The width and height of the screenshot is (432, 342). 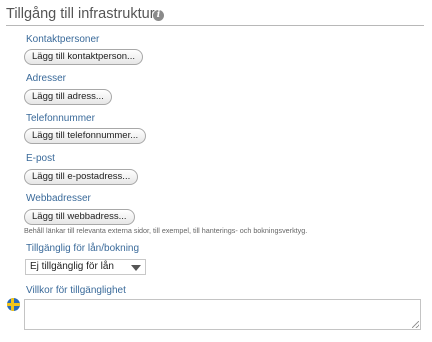 What do you see at coordinates (158, 15) in the screenshot?
I see `help-icon: i` at bounding box center [158, 15].